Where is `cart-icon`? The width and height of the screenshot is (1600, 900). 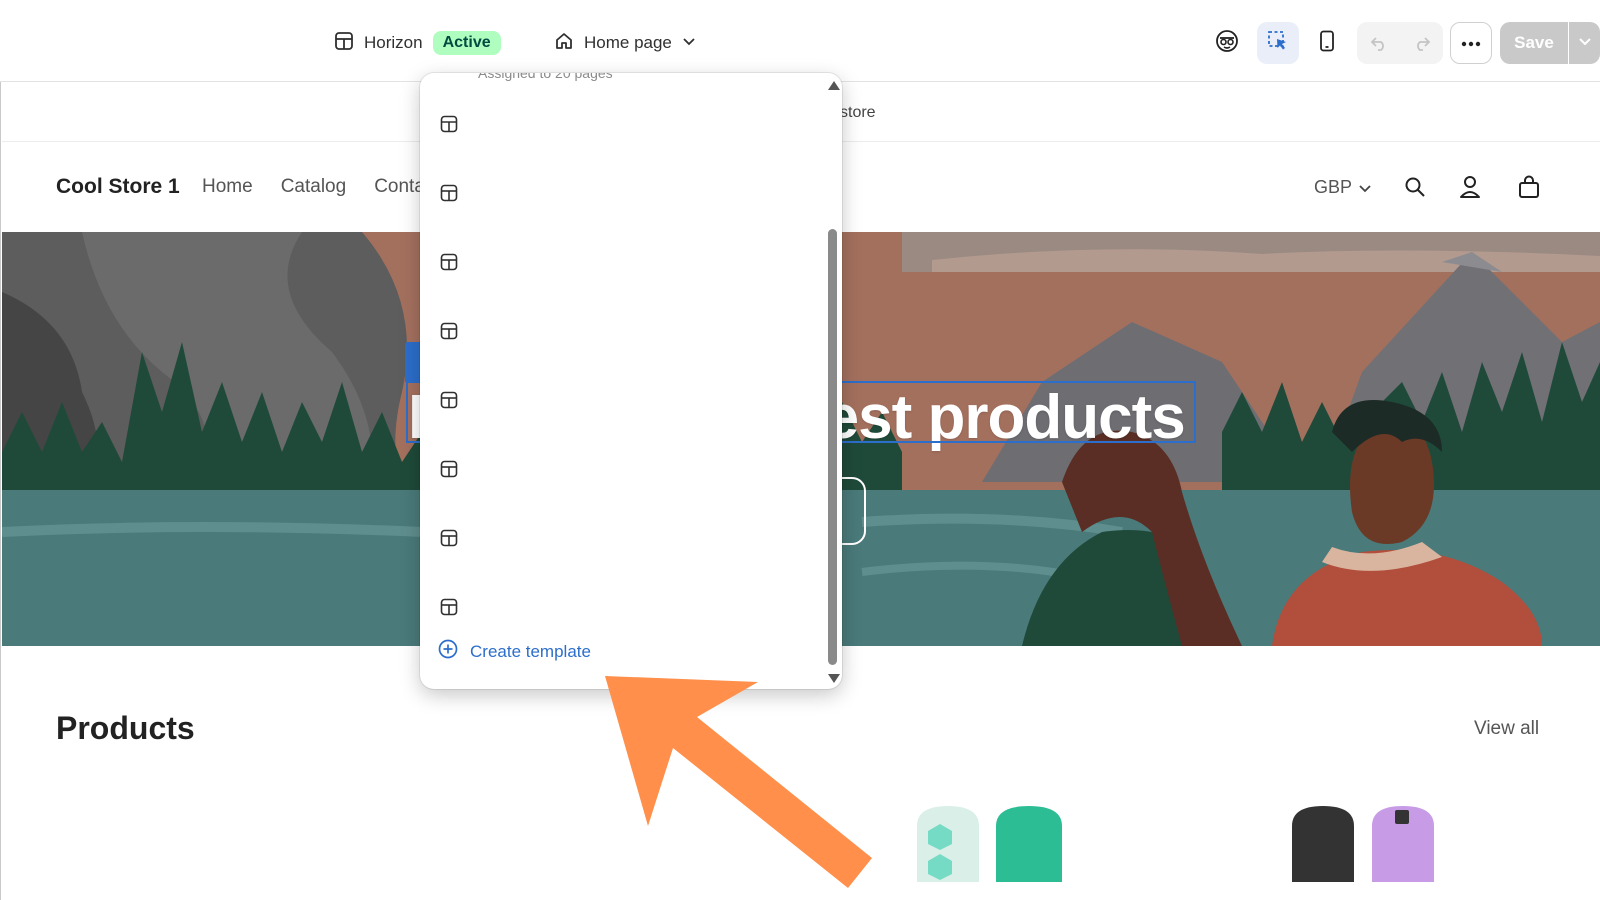
cart-icon is located at coordinates (1529, 187).